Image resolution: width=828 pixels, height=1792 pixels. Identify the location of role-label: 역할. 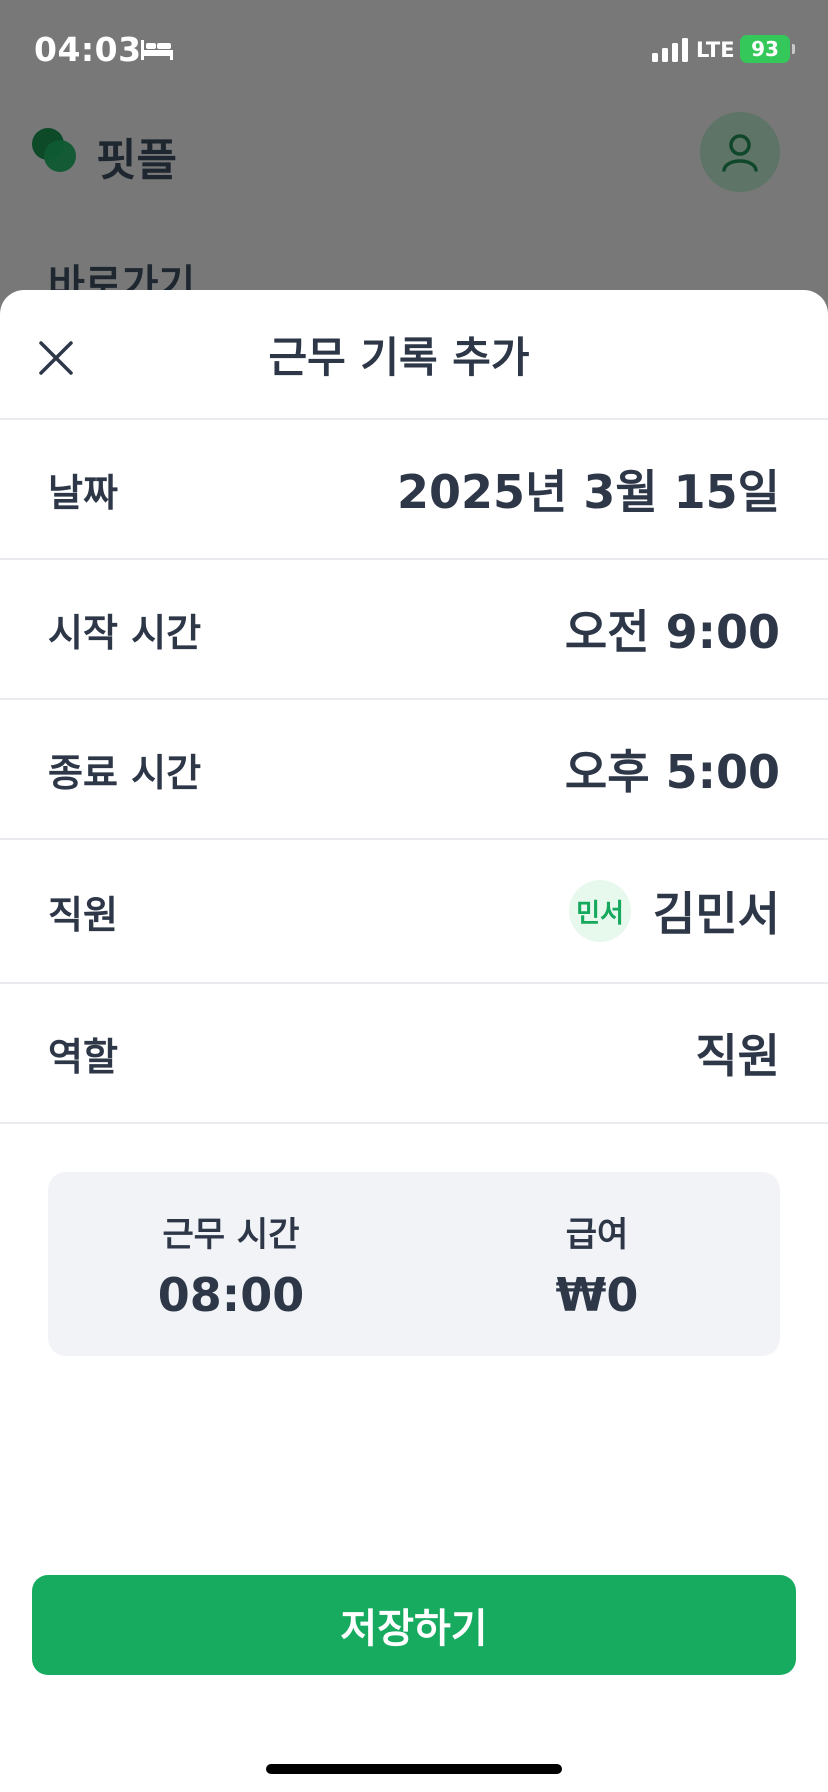
(83, 1056).